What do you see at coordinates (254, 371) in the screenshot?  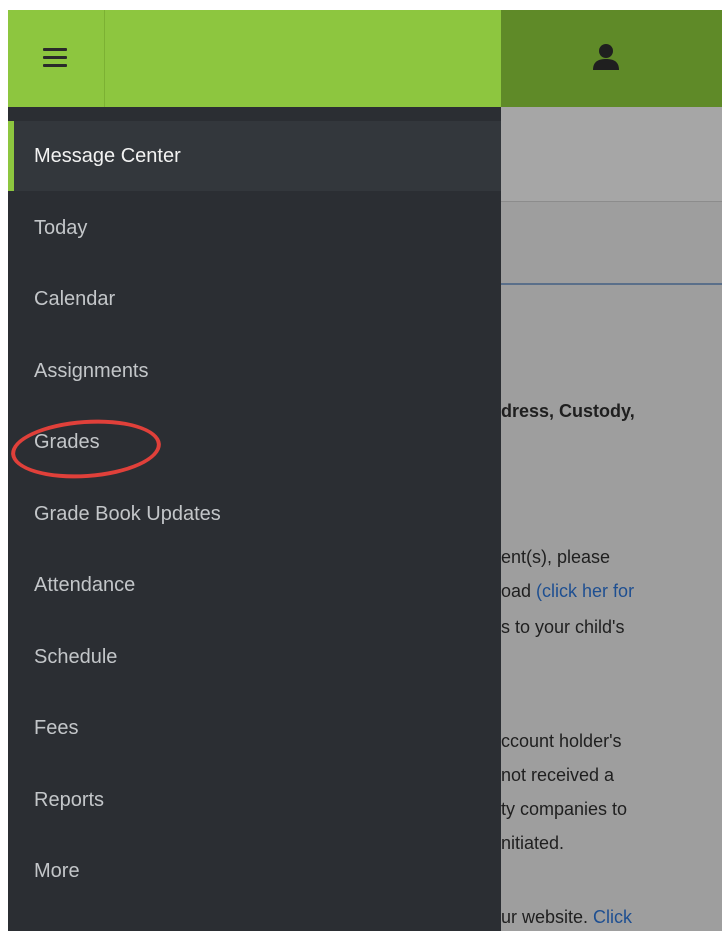 I see `drawer-item-assignments: Assignments` at bounding box center [254, 371].